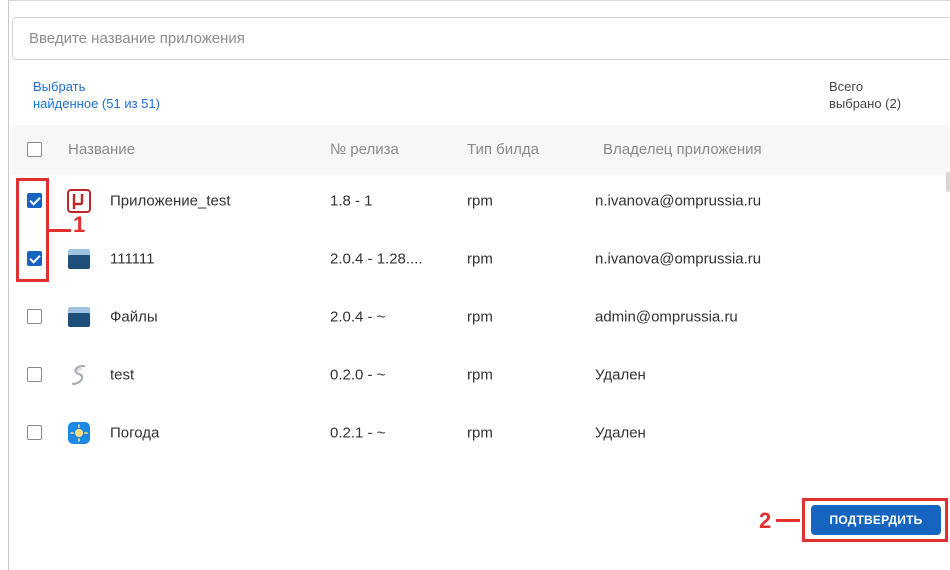  Describe the element at coordinates (765, 520) in the screenshot. I see `annotation-number-2: 2` at that location.